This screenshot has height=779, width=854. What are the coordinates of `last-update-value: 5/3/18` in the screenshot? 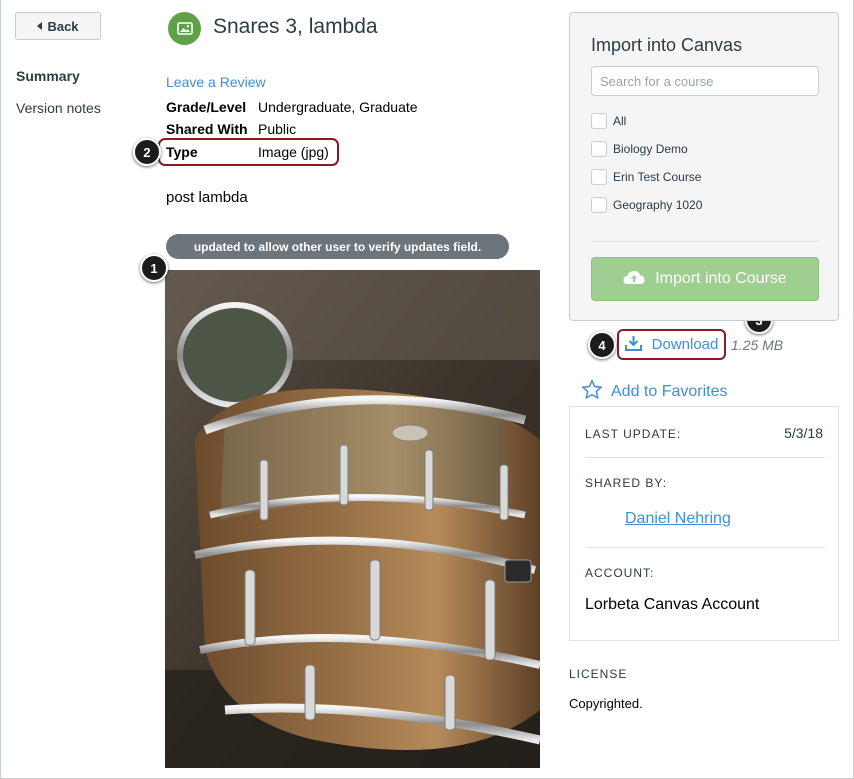 It's located at (803, 433).